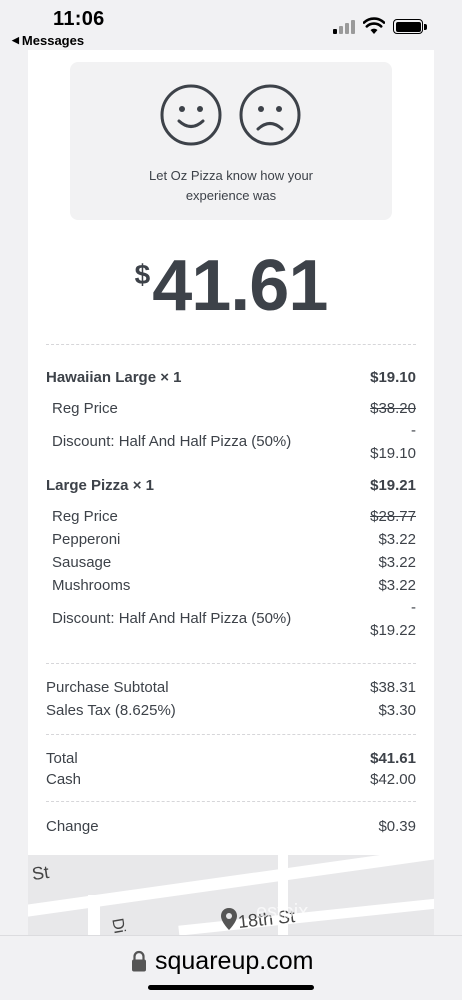 This screenshot has width=462, height=1000. Describe the element at coordinates (231, 987) in the screenshot. I see `home-indicator` at that location.